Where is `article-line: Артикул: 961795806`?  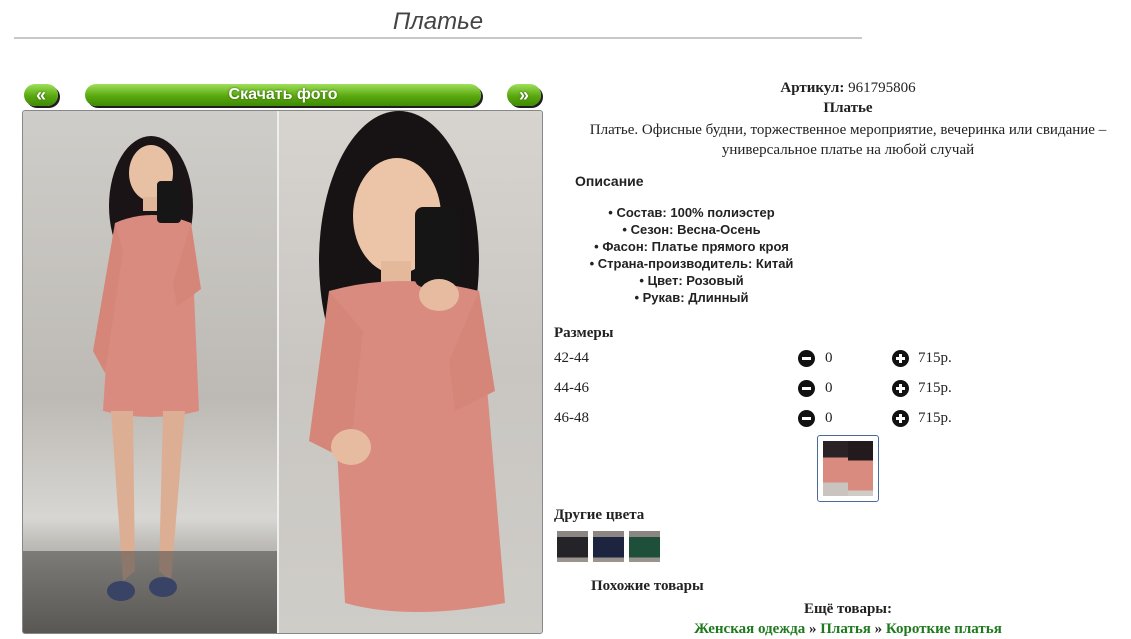 article-line: Артикул: 961795806 is located at coordinates (848, 88).